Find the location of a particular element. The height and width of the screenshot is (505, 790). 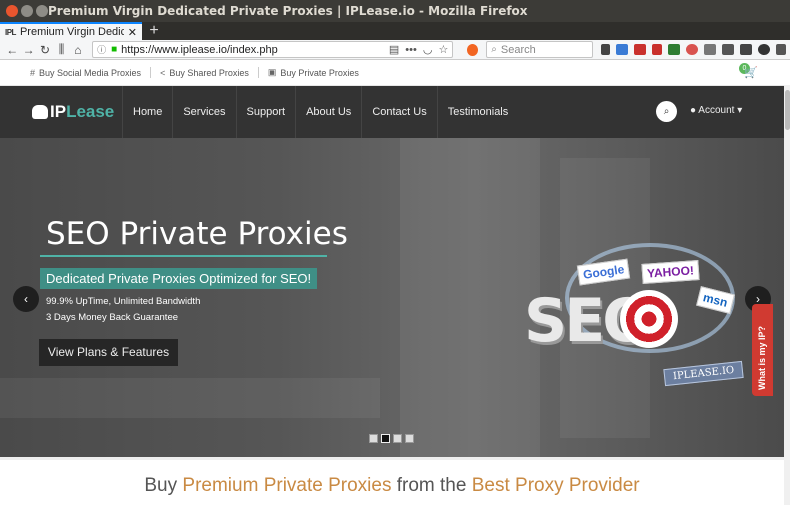

toplink-label: Buy Shared Proxies is located at coordinates (209, 73).